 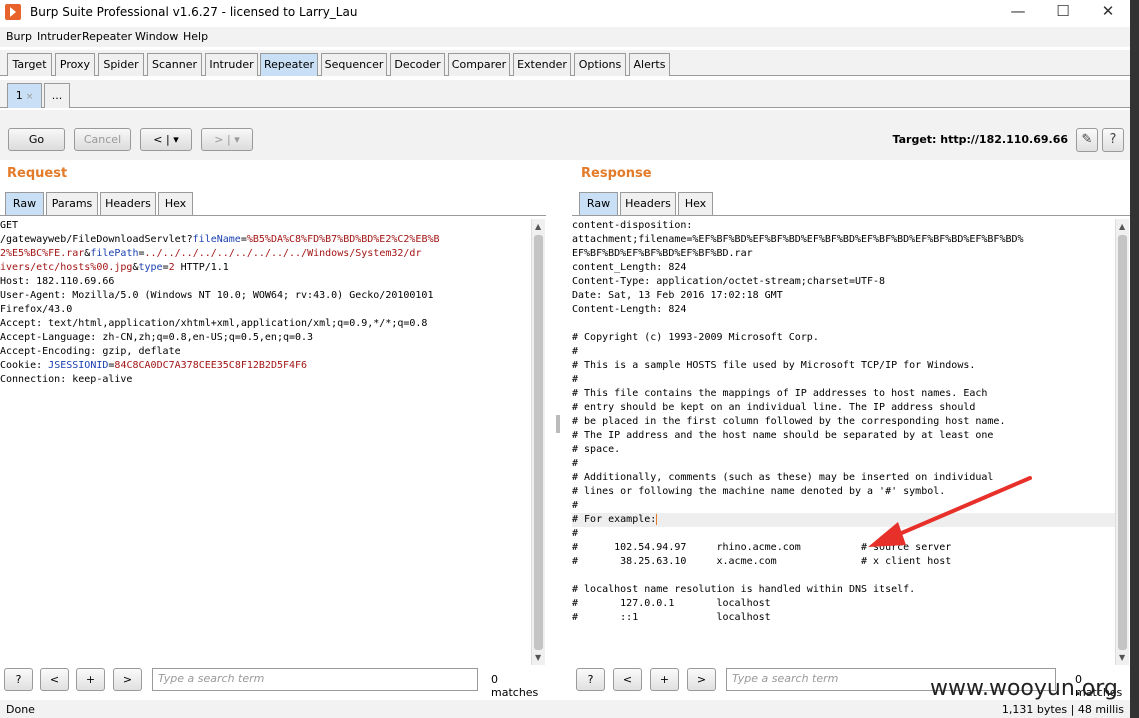 I want to click on response-tab-line, so click(x=851, y=215).